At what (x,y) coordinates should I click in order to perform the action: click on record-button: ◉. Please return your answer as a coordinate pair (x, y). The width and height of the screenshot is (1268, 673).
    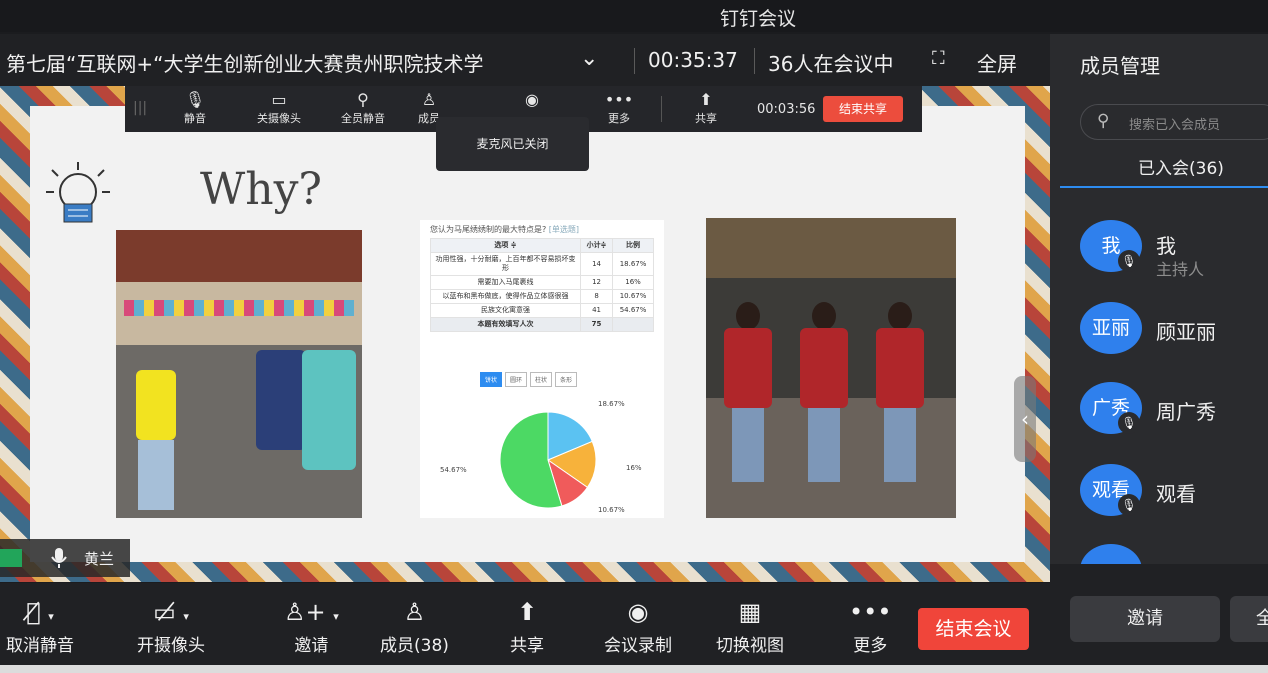
    Looking at the image, I should click on (532, 100).